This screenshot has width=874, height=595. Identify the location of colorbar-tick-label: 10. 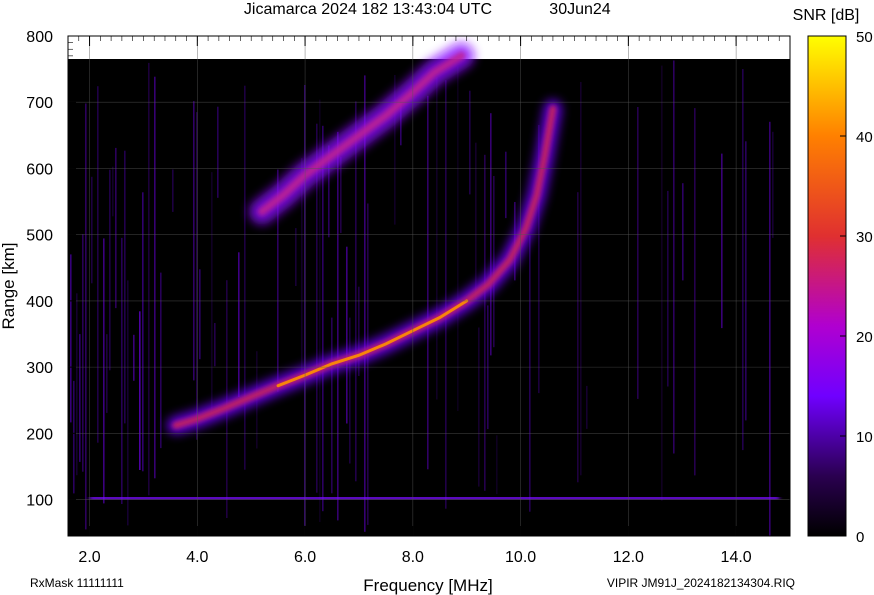
(864, 437).